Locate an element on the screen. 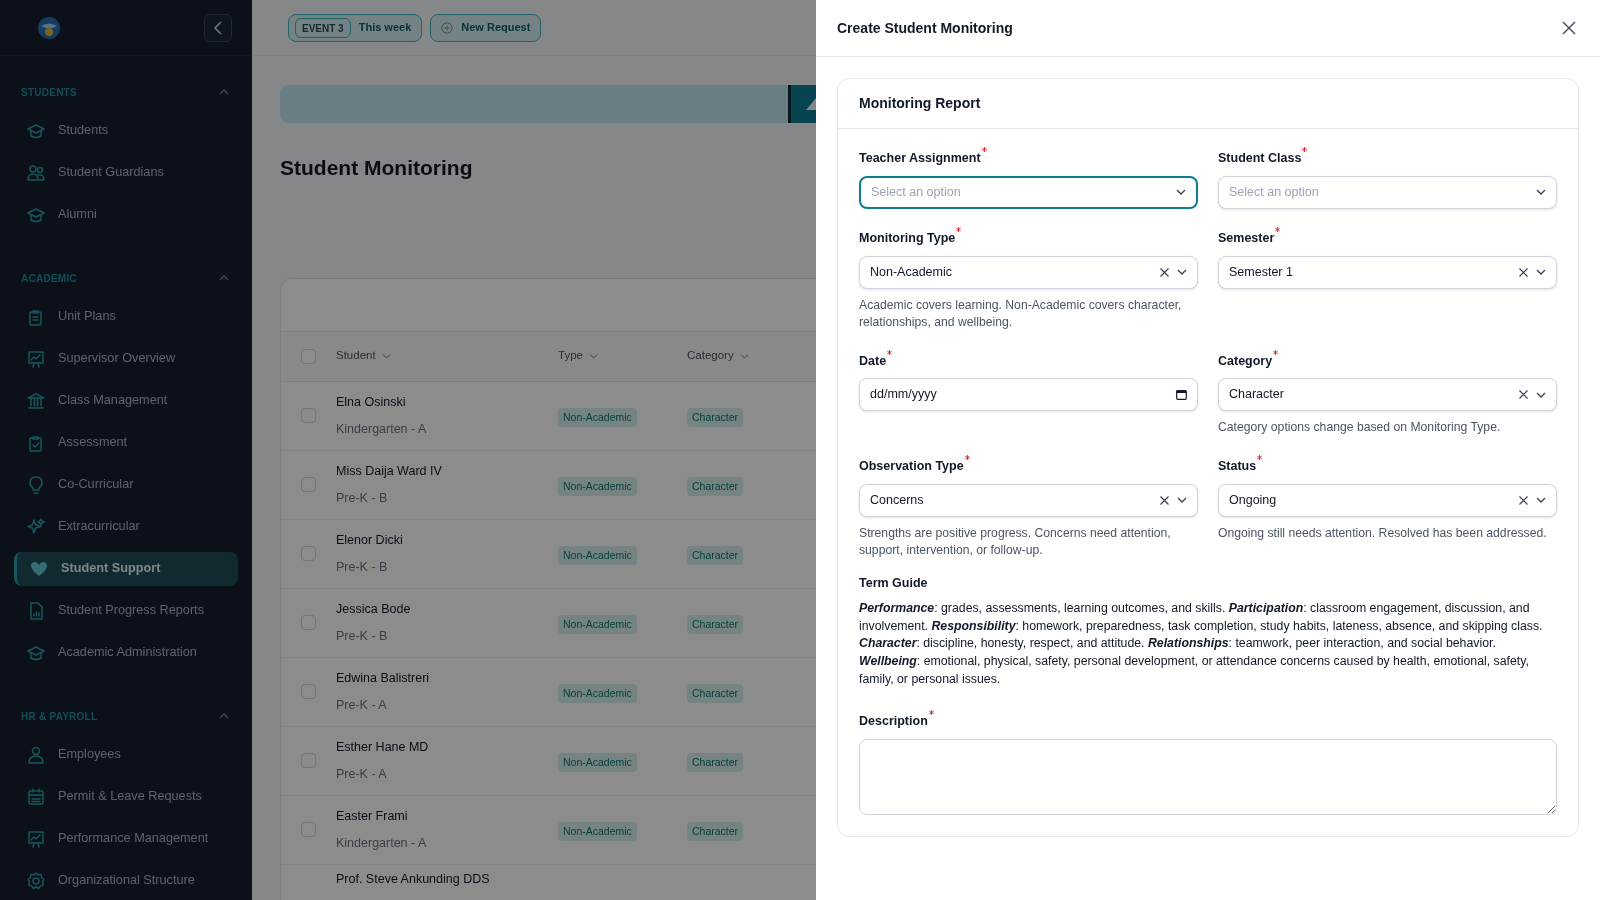  field-label: Observation Type is located at coordinates (911, 466).